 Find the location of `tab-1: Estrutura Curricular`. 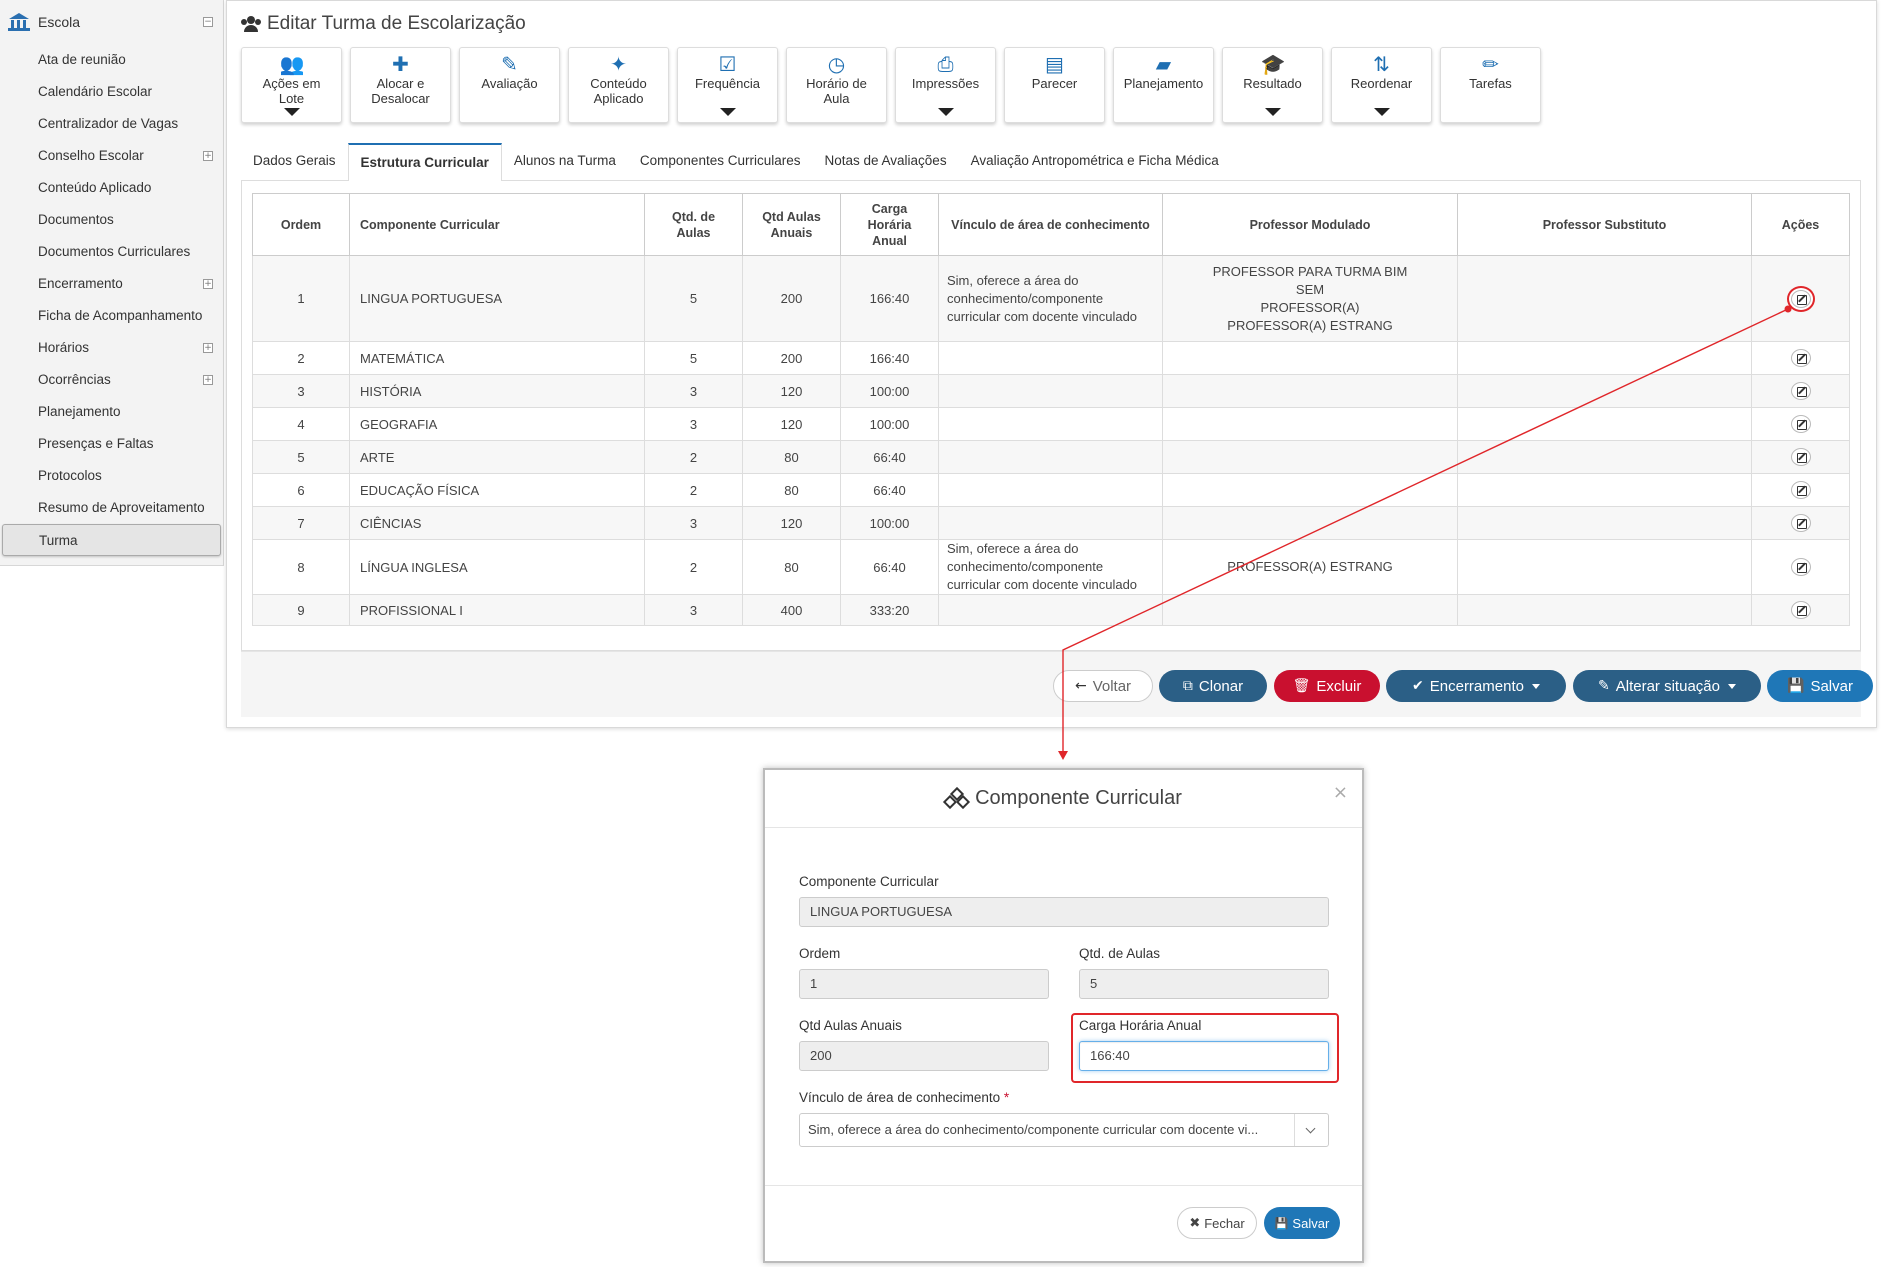

tab-1: Estrutura Curricular is located at coordinates (424, 163).